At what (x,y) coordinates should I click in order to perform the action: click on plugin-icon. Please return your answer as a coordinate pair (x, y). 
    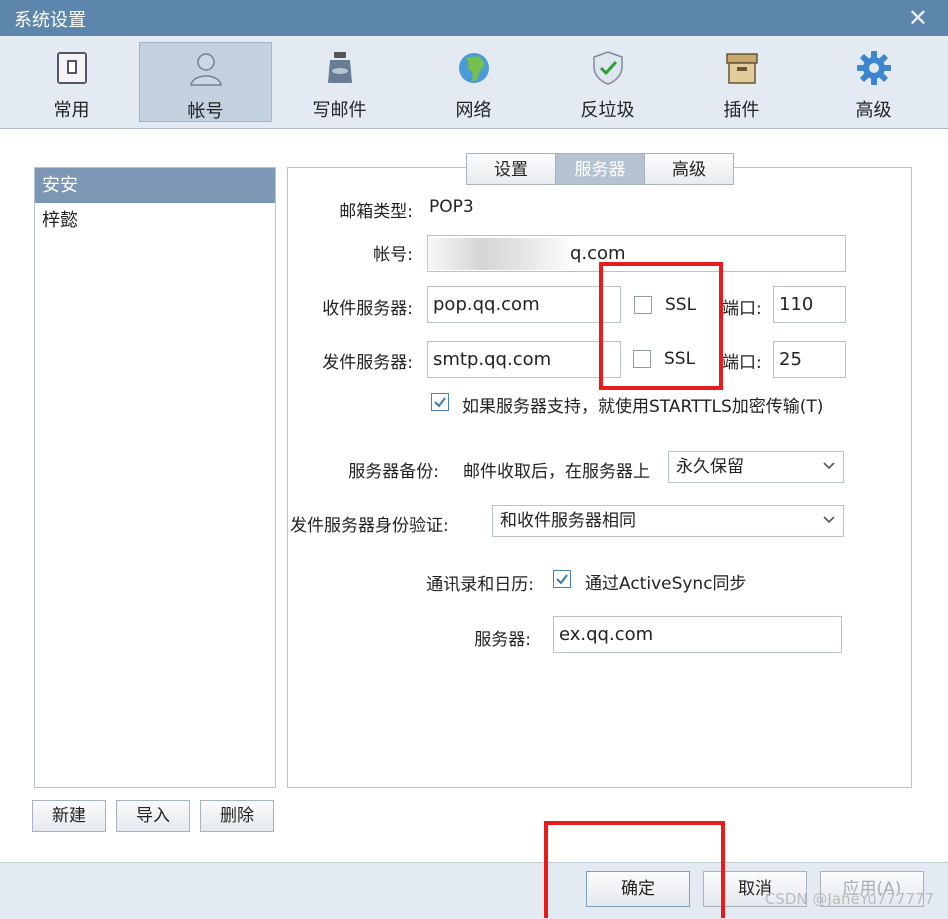
    Looking at the image, I should click on (741, 68).